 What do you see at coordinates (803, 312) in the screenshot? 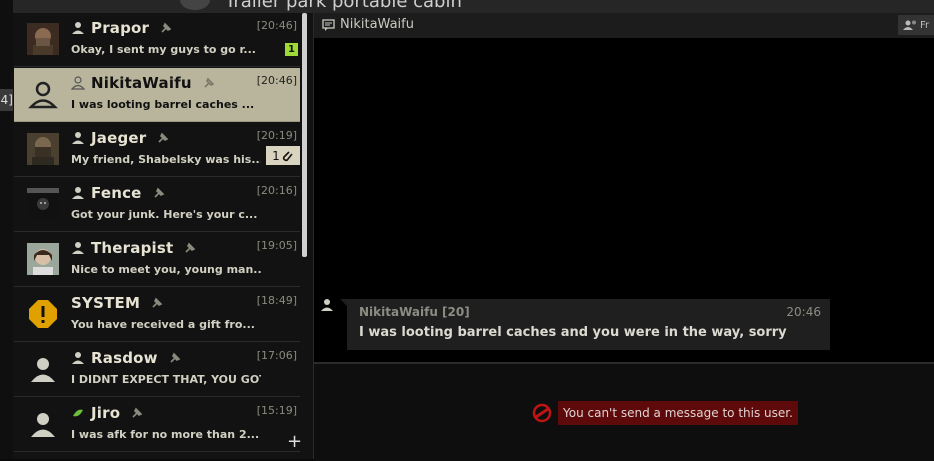
I see `message-time: 20:46` at bounding box center [803, 312].